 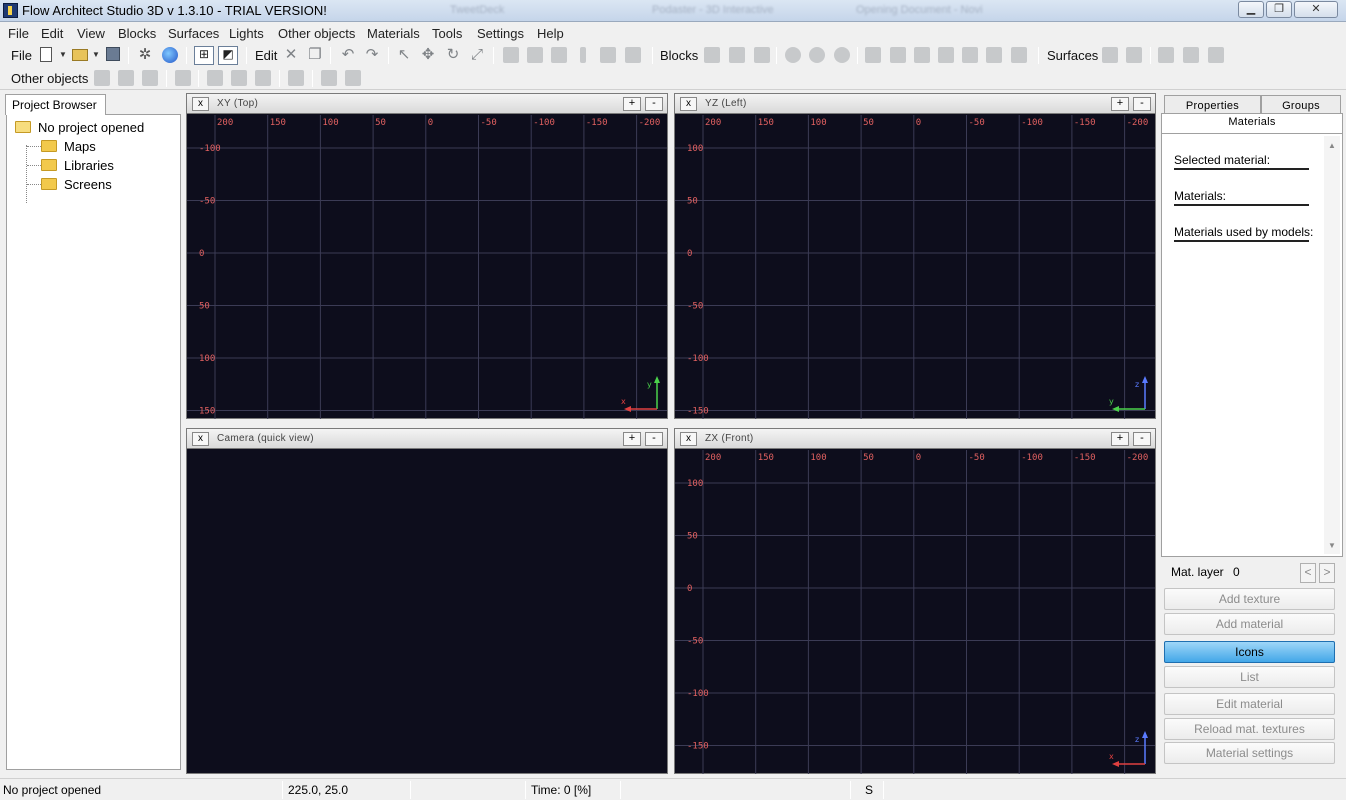 I want to click on menu-materials: Materials, so click(x=393, y=33).